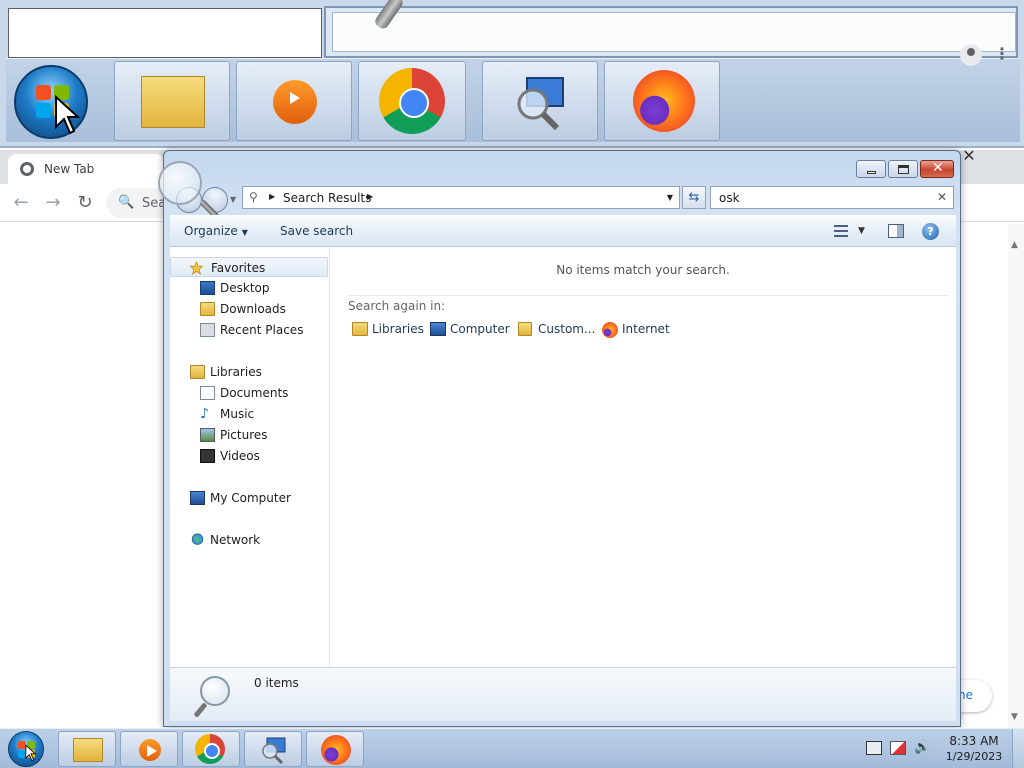  Describe the element at coordinates (398, 329) in the screenshot. I see `location-label: Libraries` at that location.